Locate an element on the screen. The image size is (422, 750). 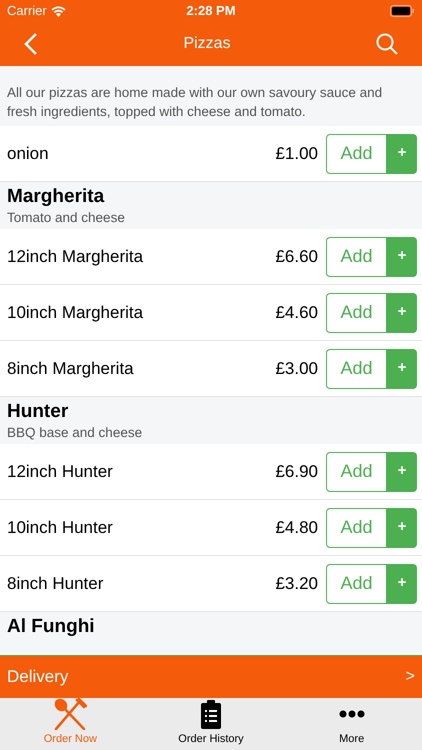
item-price: £1.00 is located at coordinates (296, 153).